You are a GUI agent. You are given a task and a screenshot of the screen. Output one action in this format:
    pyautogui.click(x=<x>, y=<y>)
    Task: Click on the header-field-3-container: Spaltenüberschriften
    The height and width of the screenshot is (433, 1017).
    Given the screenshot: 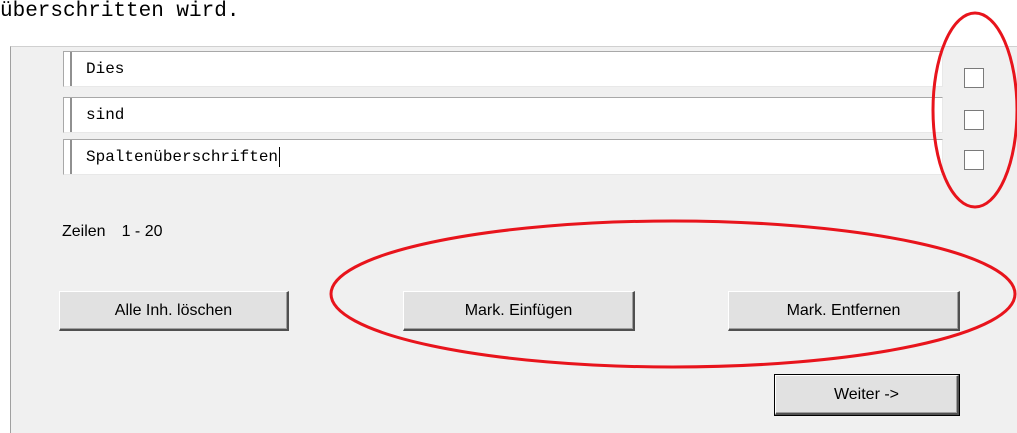 What is the action you would take?
    pyautogui.click(x=506, y=157)
    